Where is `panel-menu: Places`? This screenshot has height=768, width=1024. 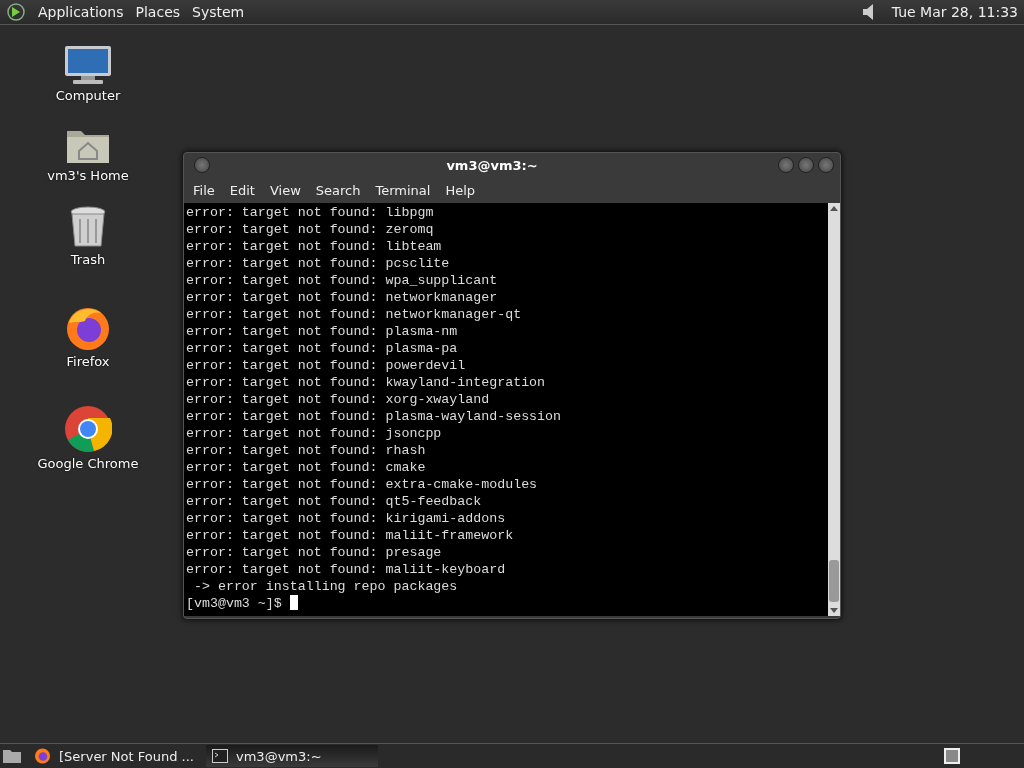
panel-menu: Places is located at coordinates (158, 12).